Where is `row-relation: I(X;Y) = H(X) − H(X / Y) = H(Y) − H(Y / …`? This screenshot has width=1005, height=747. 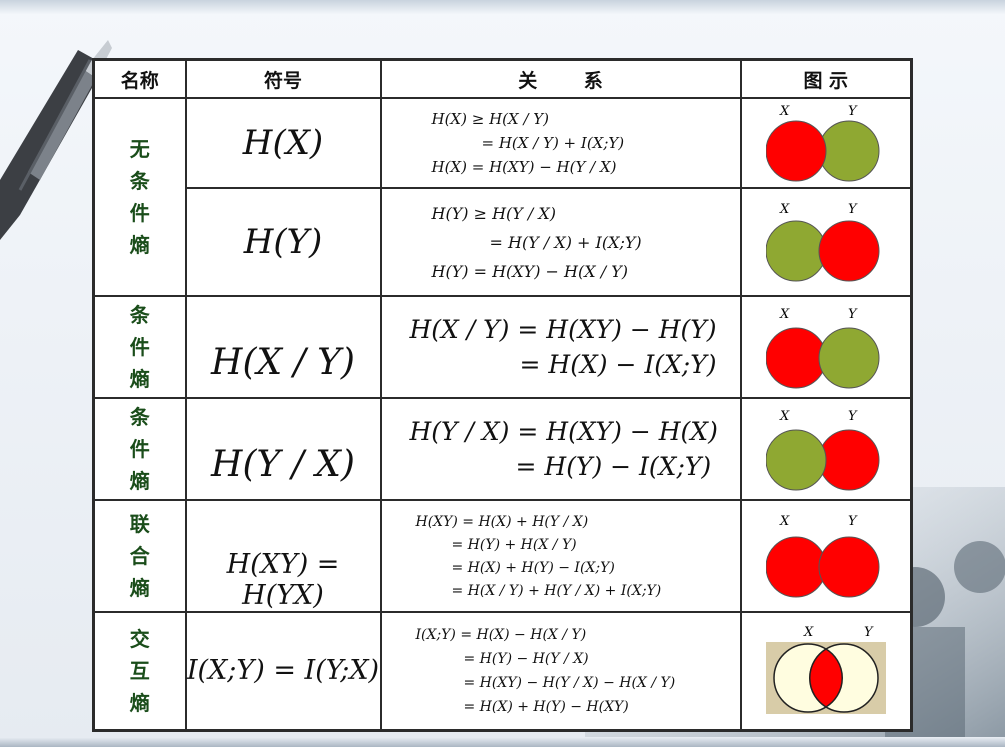
row-relation: I(X;Y) = H(X) − H(X / Y) = H(Y) − H(Y / … is located at coordinates (560, 671).